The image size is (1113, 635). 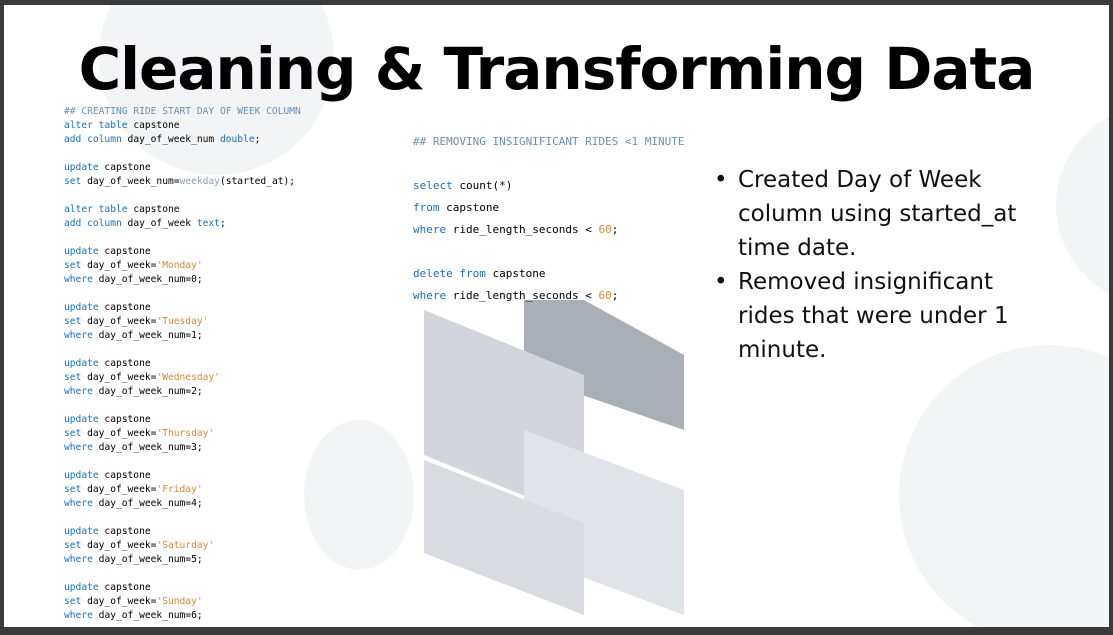 I want to click on code-function: weekday, so click(x=199, y=181).